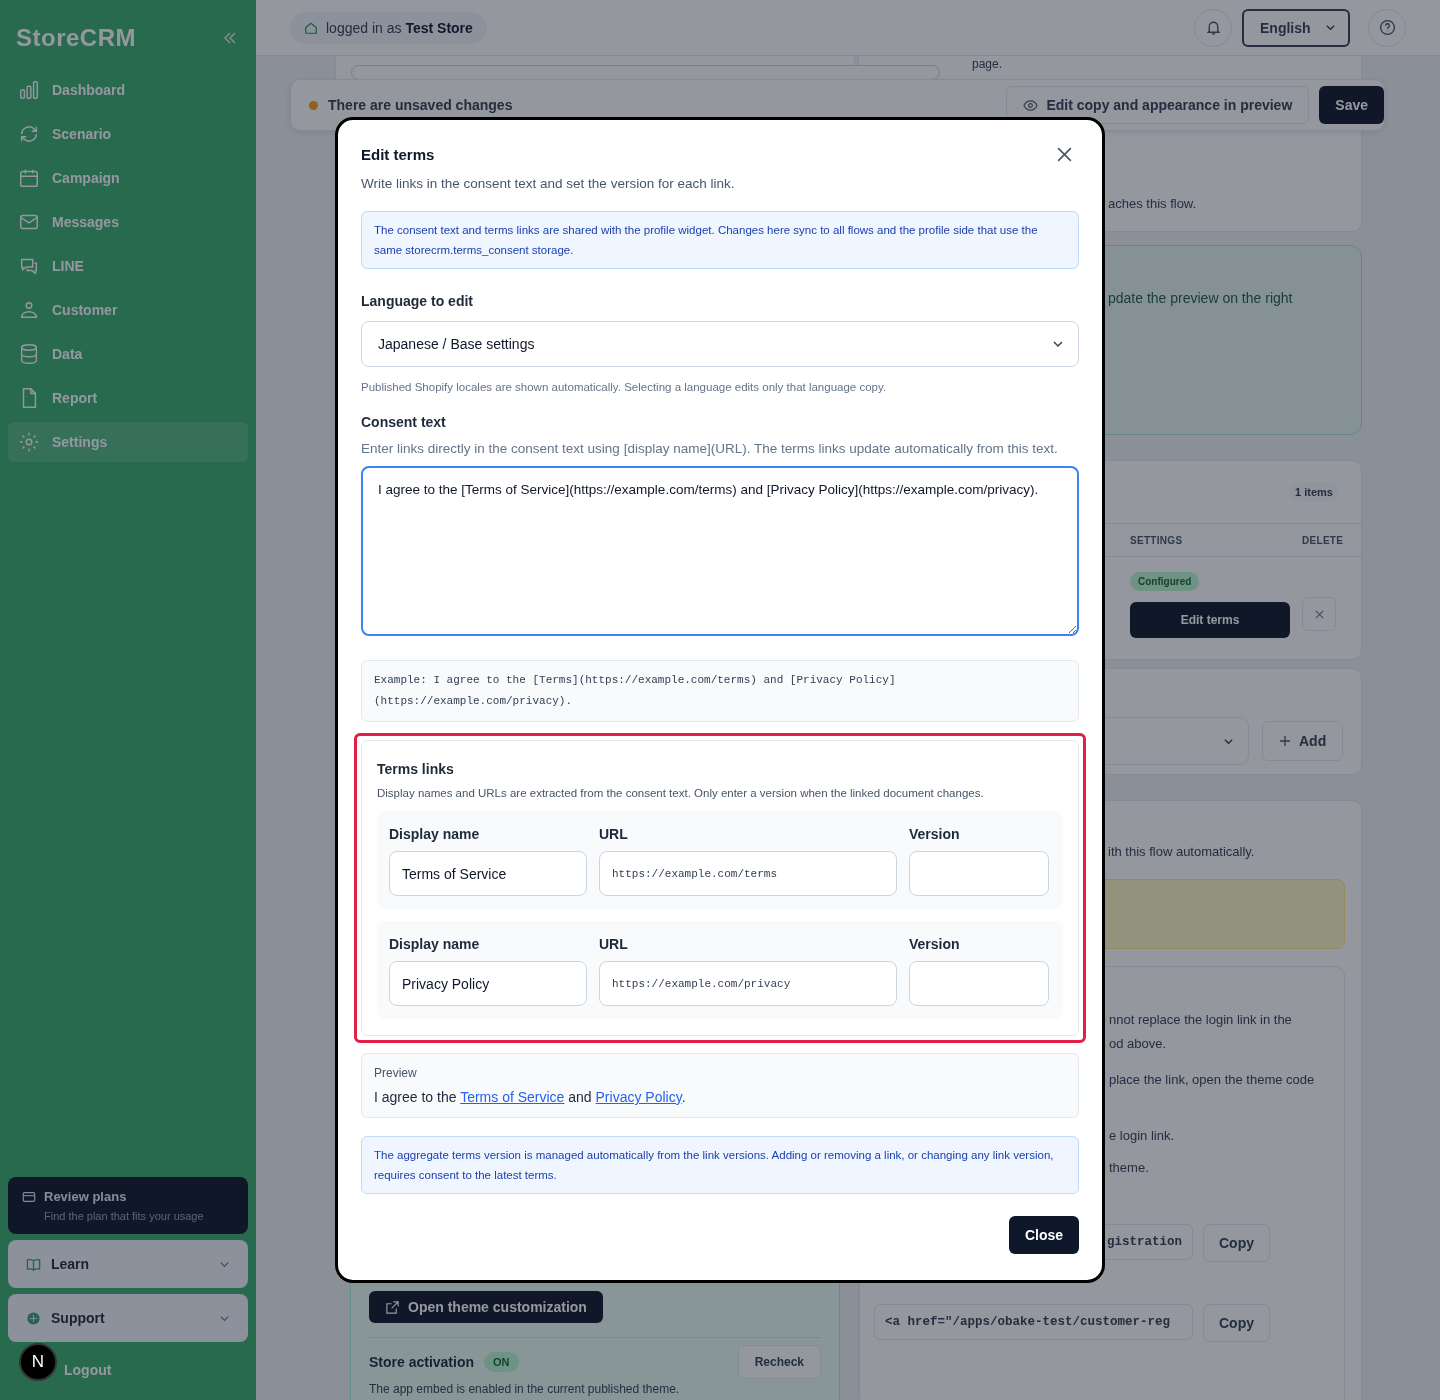 Image resolution: width=1440 pixels, height=1400 pixels. Describe the element at coordinates (1031, 105) in the screenshot. I see `eye-icon` at that location.